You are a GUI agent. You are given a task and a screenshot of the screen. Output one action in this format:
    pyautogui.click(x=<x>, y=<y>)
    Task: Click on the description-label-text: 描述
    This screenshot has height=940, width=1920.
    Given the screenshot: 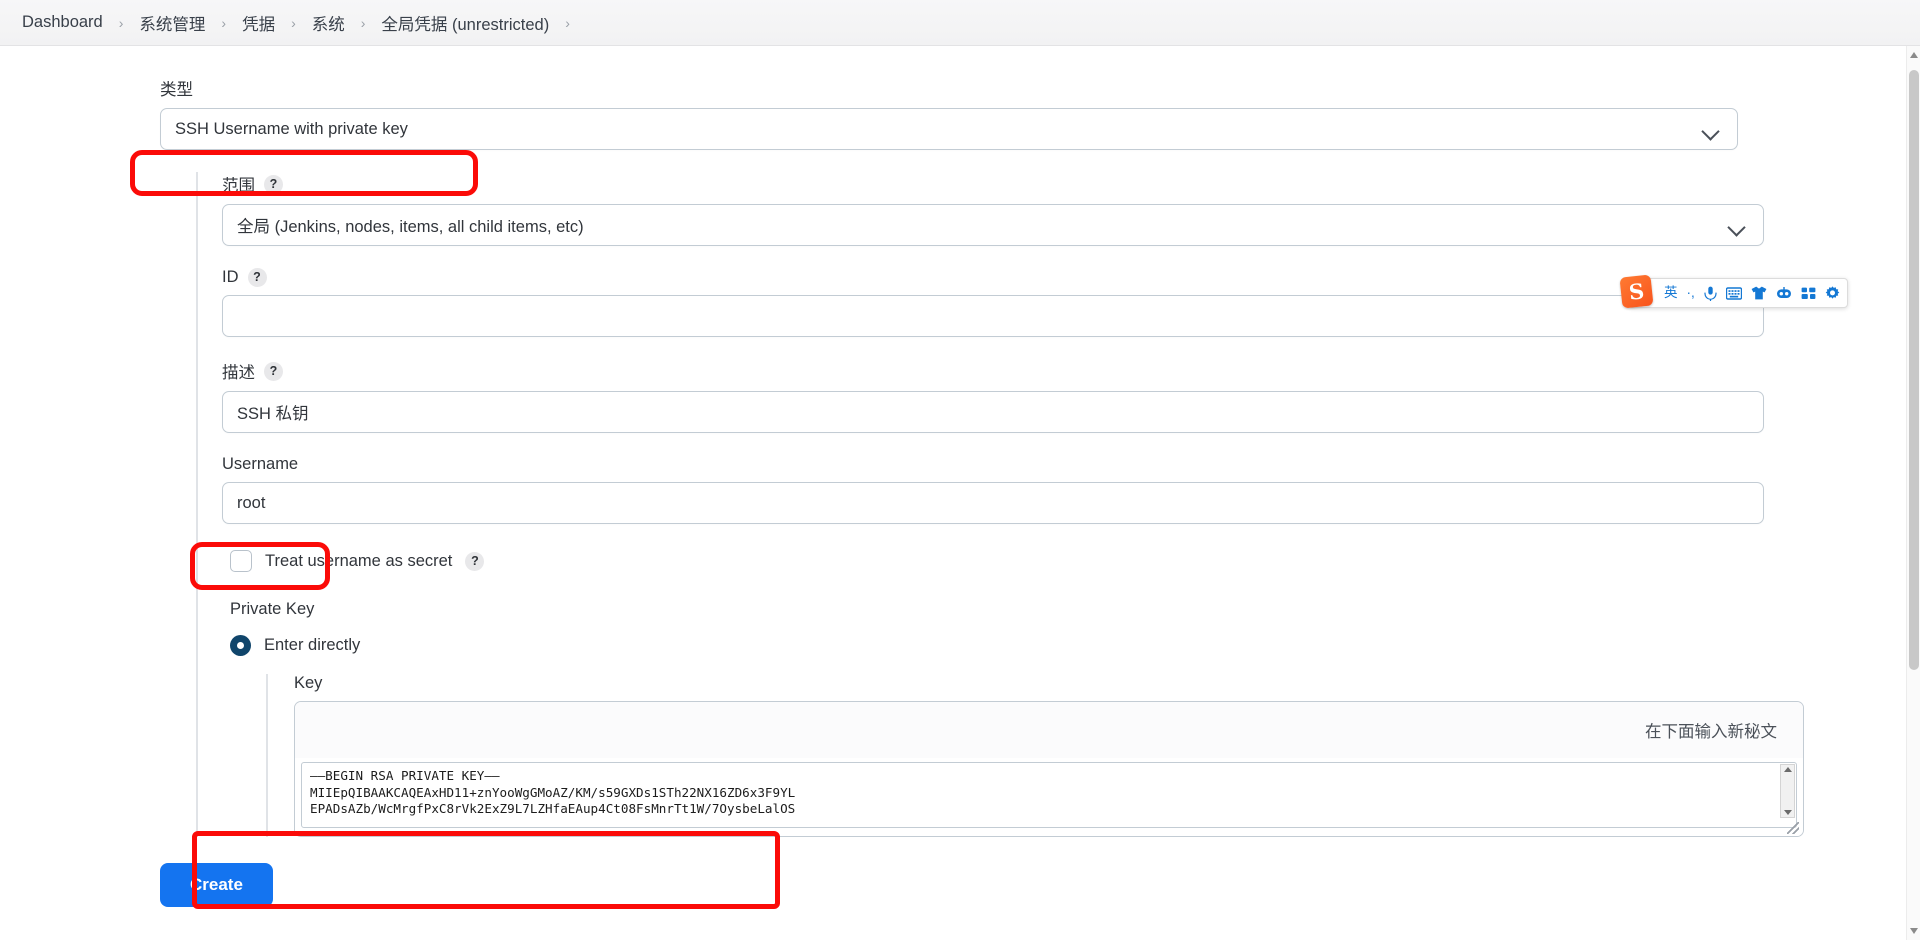 What is the action you would take?
    pyautogui.click(x=238, y=373)
    